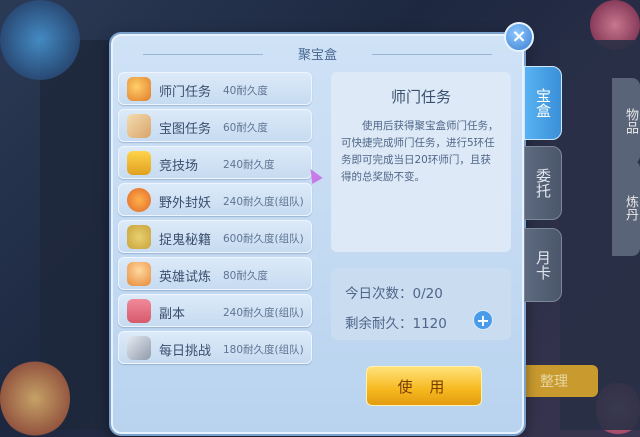 The height and width of the screenshot is (437, 640). Describe the element at coordinates (424, 386) in the screenshot. I see `use-button: 使 用` at that location.